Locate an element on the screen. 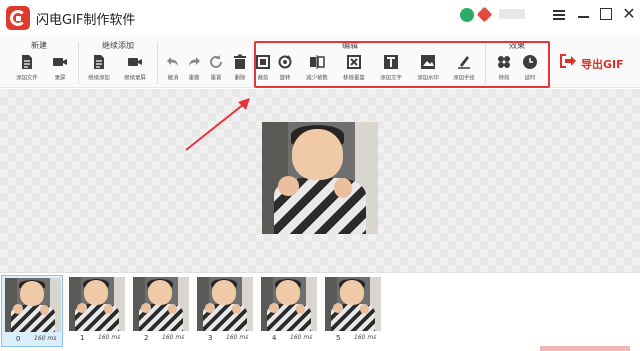 This screenshot has width=640, height=351. add-file-button: 添加文件 is located at coordinates (27, 70).